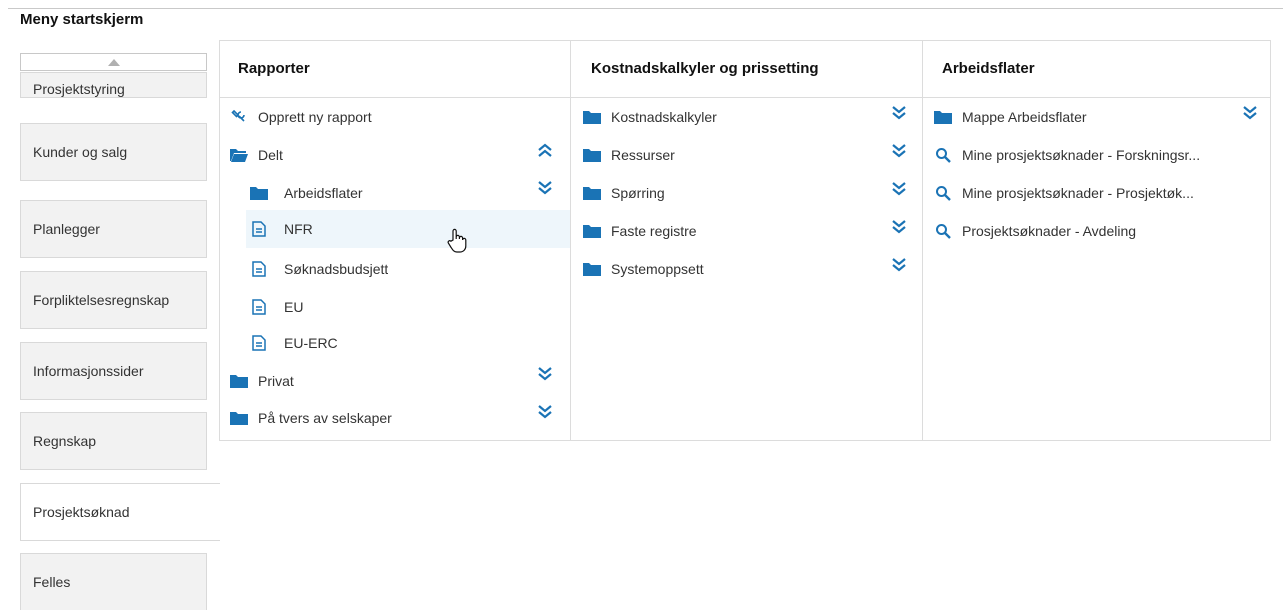 The width and height of the screenshot is (1283, 610). Describe the element at coordinates (748, 269) in the screenshot. I see `menu-item-systemoppsett: Systemoppsett` at that location.